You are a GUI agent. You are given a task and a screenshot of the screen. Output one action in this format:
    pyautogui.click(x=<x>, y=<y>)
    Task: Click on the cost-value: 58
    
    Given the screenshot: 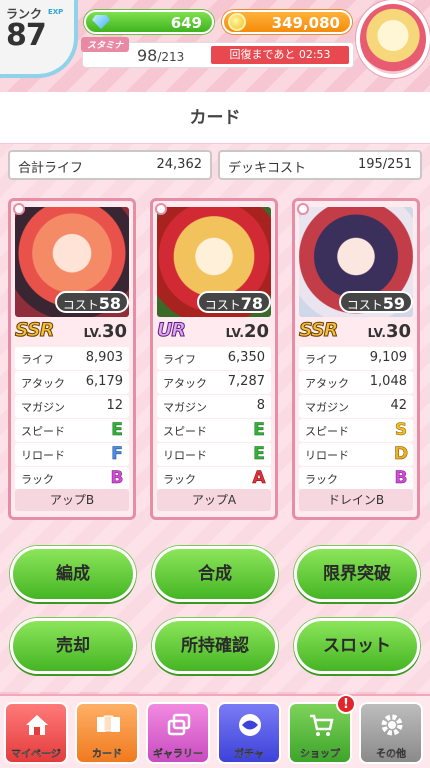 What is the action you would take?
    pyautogui.click(x=109, y=303)
    